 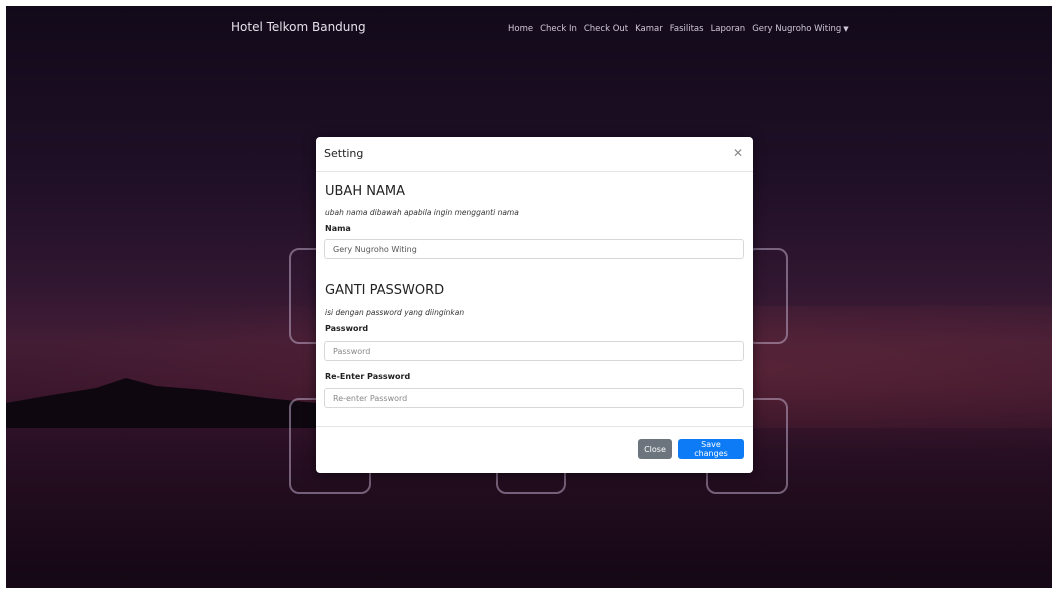 I want to click on nav-link-laporan: Laporan, so click(x=728, y=29).